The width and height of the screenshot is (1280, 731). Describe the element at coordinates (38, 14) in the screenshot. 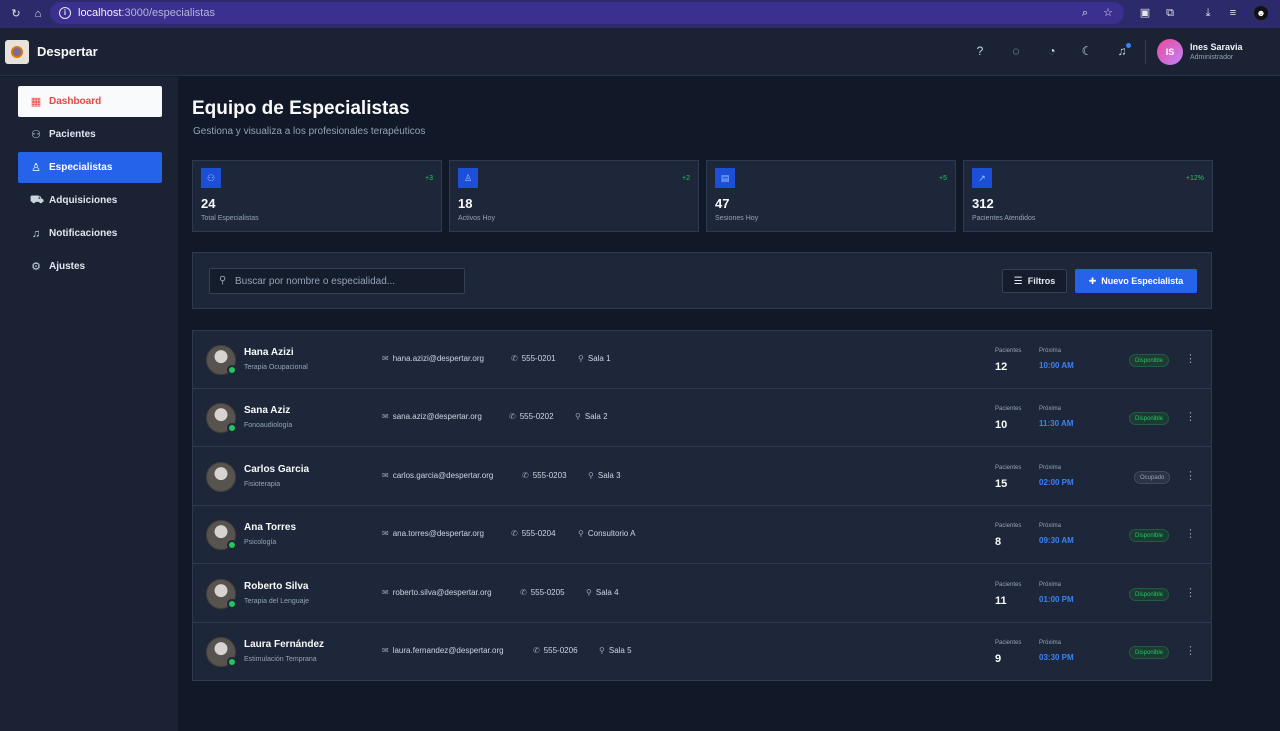

I see `home-icon: ⌂` at that location.